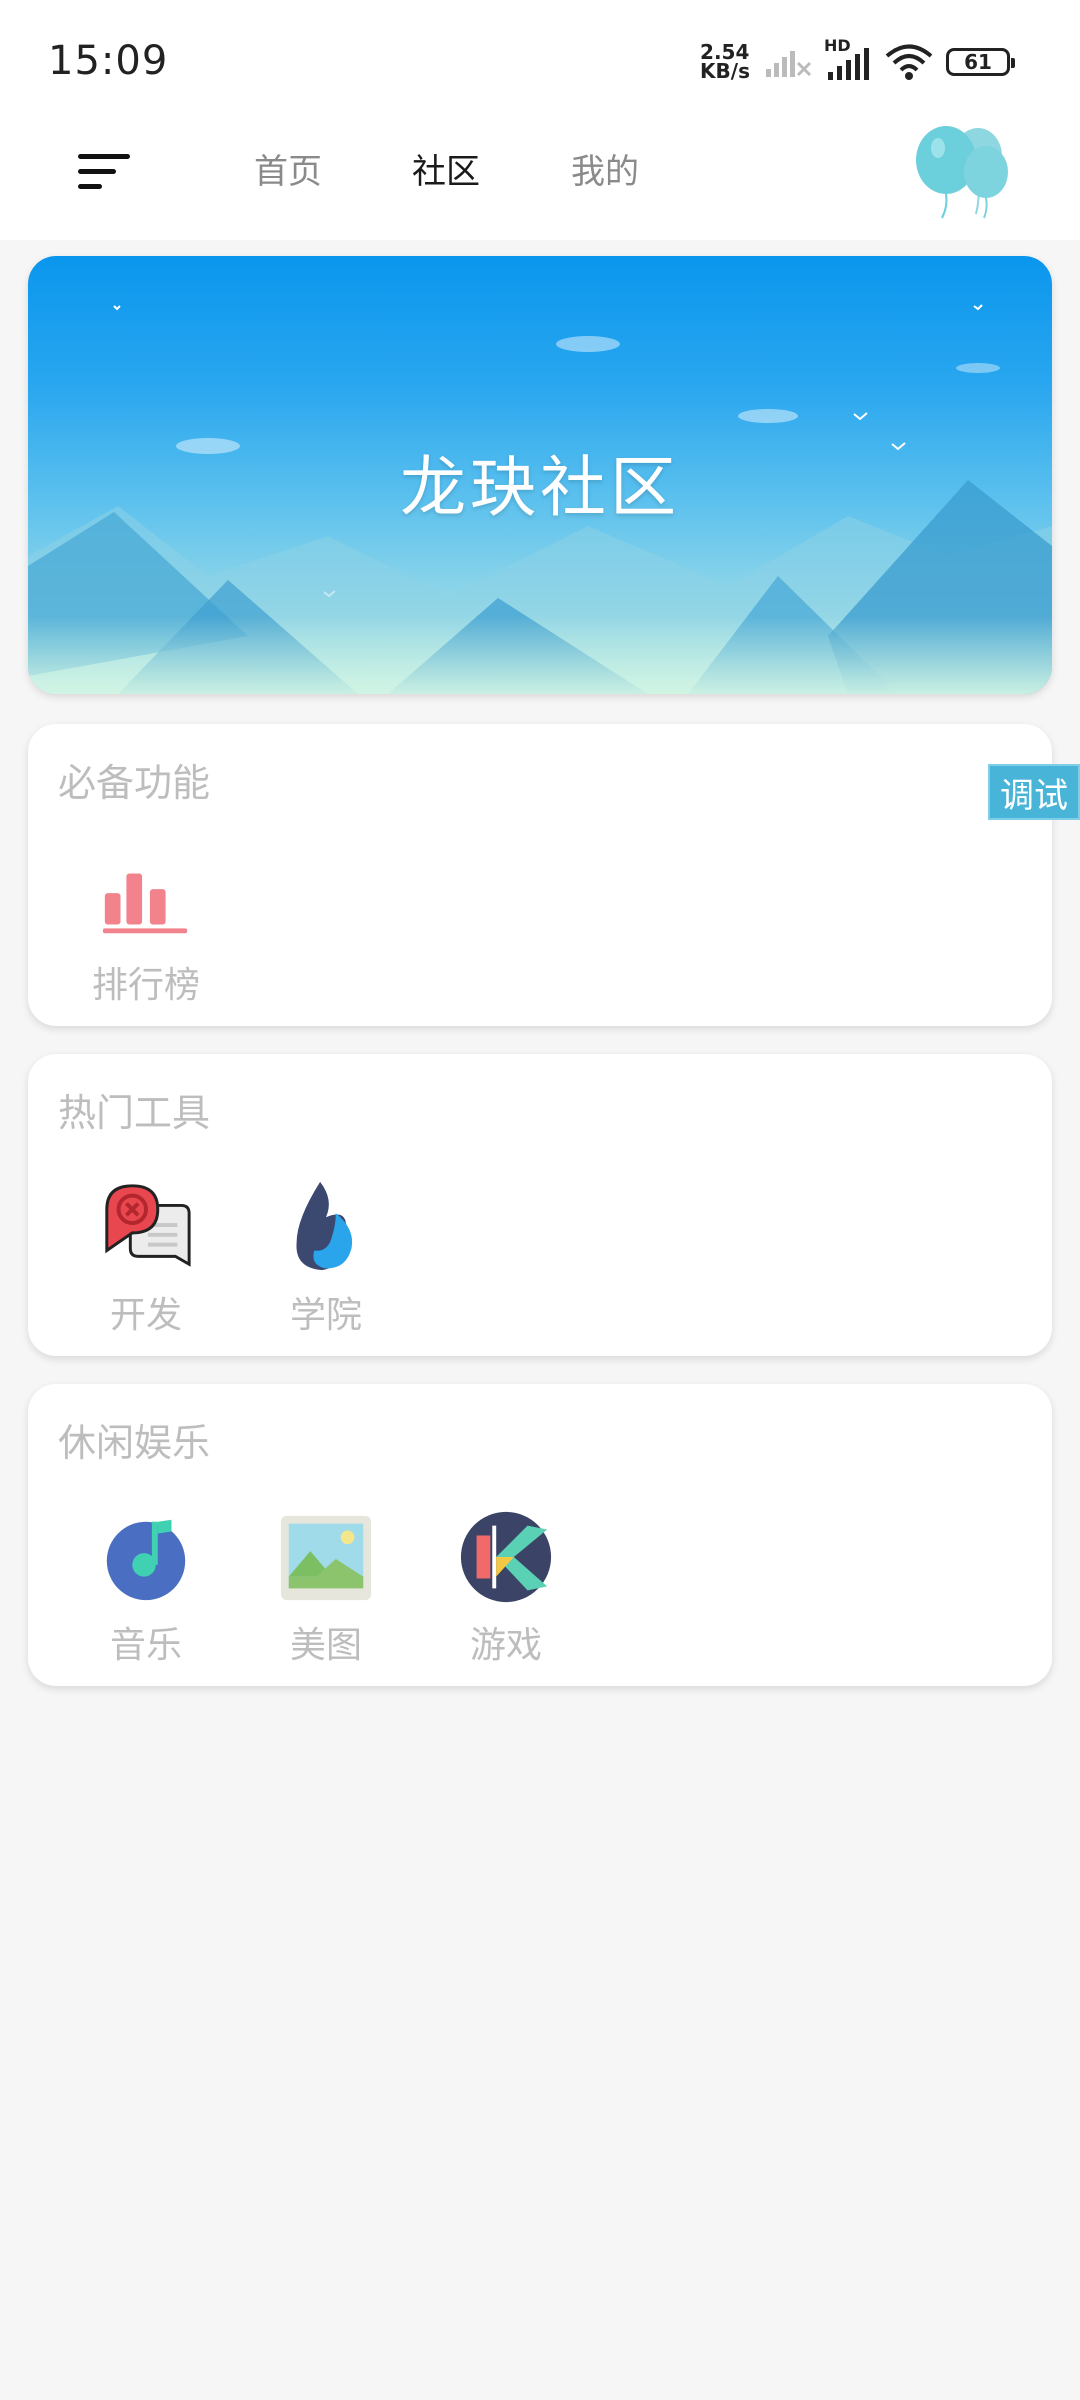  What do you see at coordinates (108, 61) in the screenshot?
I see `status-time: 15:09` at bounding box center [108, 61].